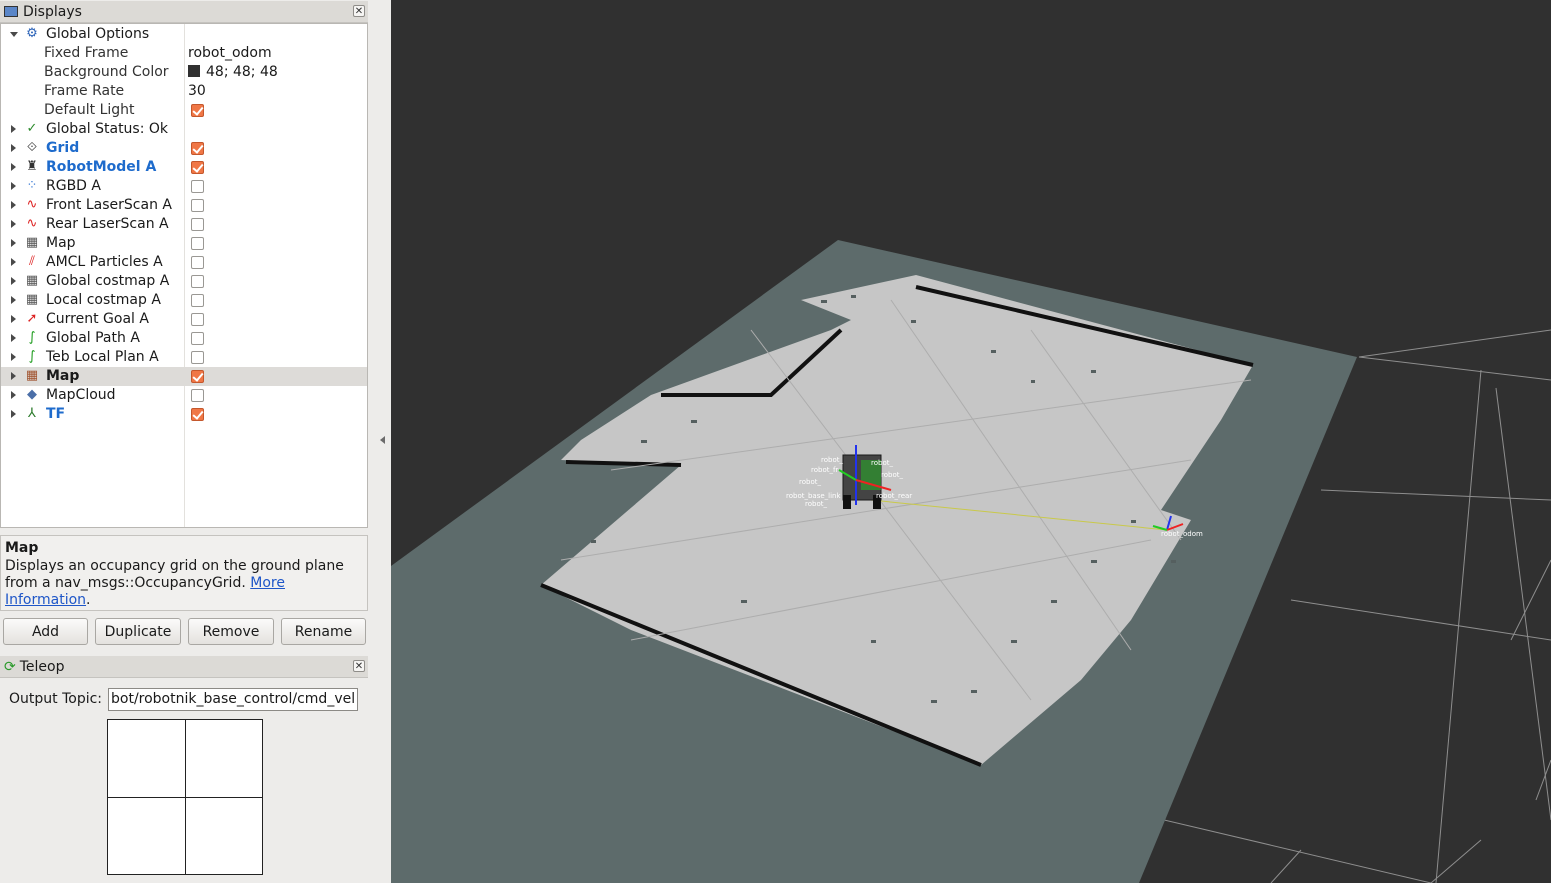 This screenshot has height=883, width=1551. I want to click on display-item-label: RGBD A, so click(73, 186).